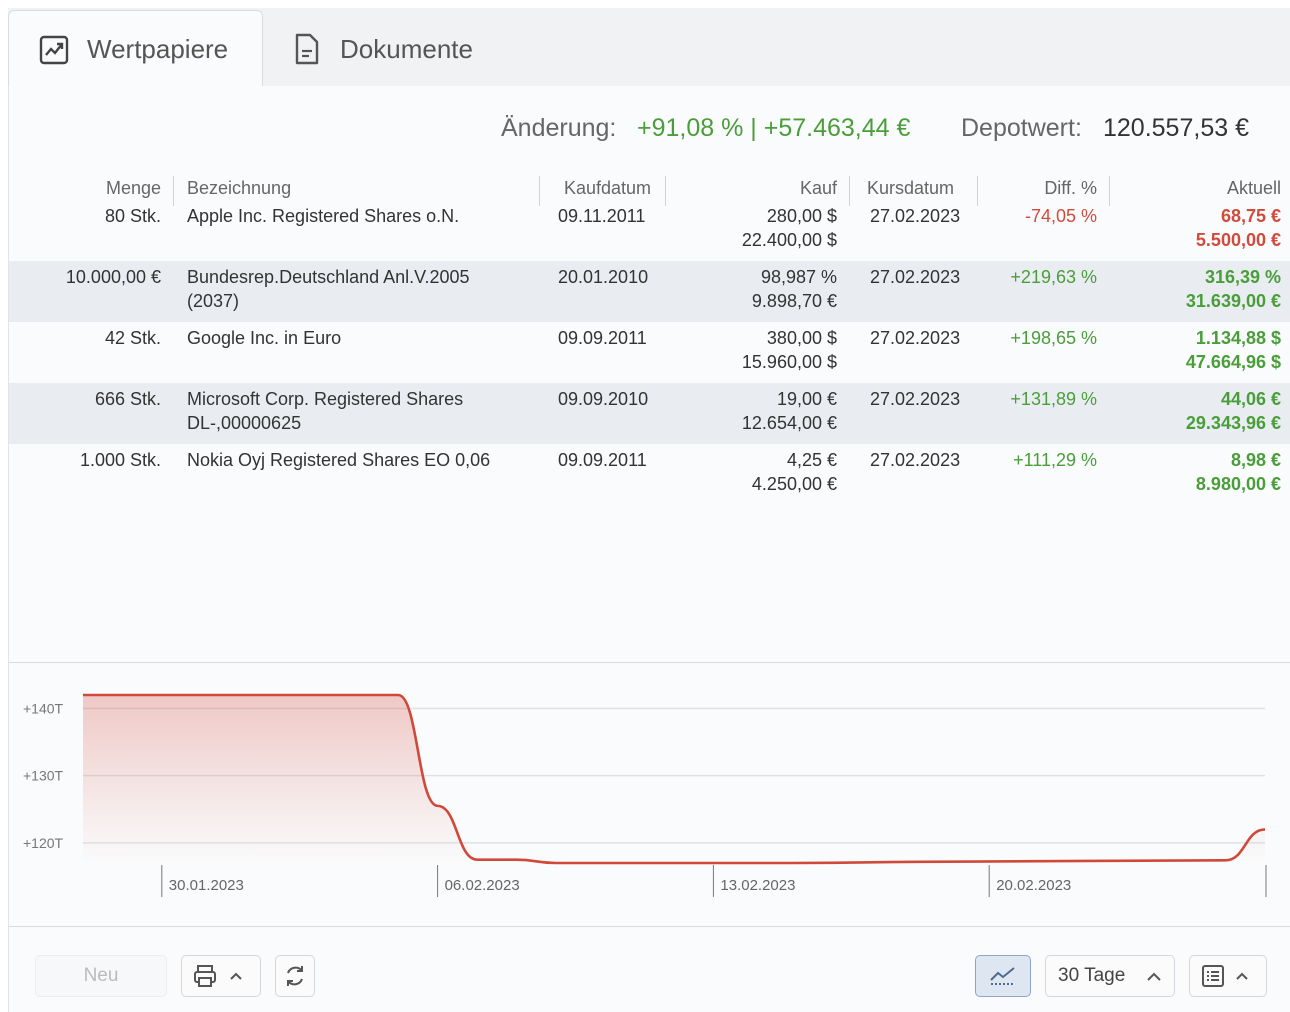 The width and height of the screenshot is (1290, 1012). I want to click on cell-diff: +219,63 %, so click(1053, 277).